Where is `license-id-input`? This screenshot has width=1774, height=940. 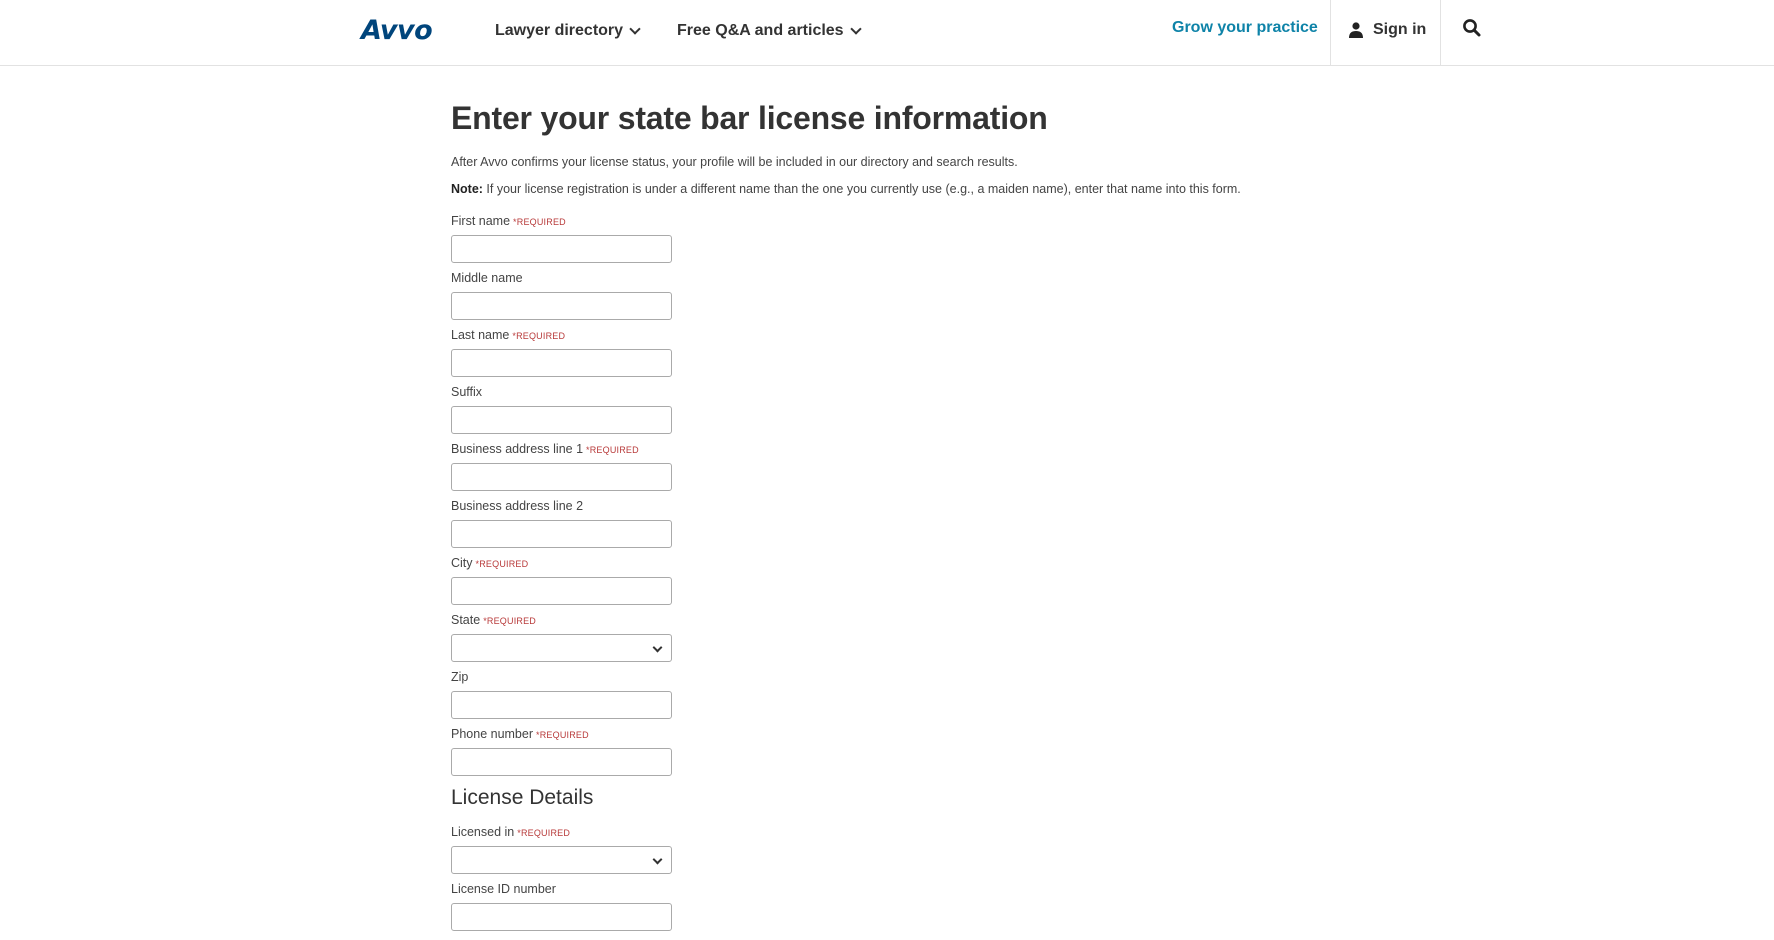
license-id-input is located at coordinates (561, 917).